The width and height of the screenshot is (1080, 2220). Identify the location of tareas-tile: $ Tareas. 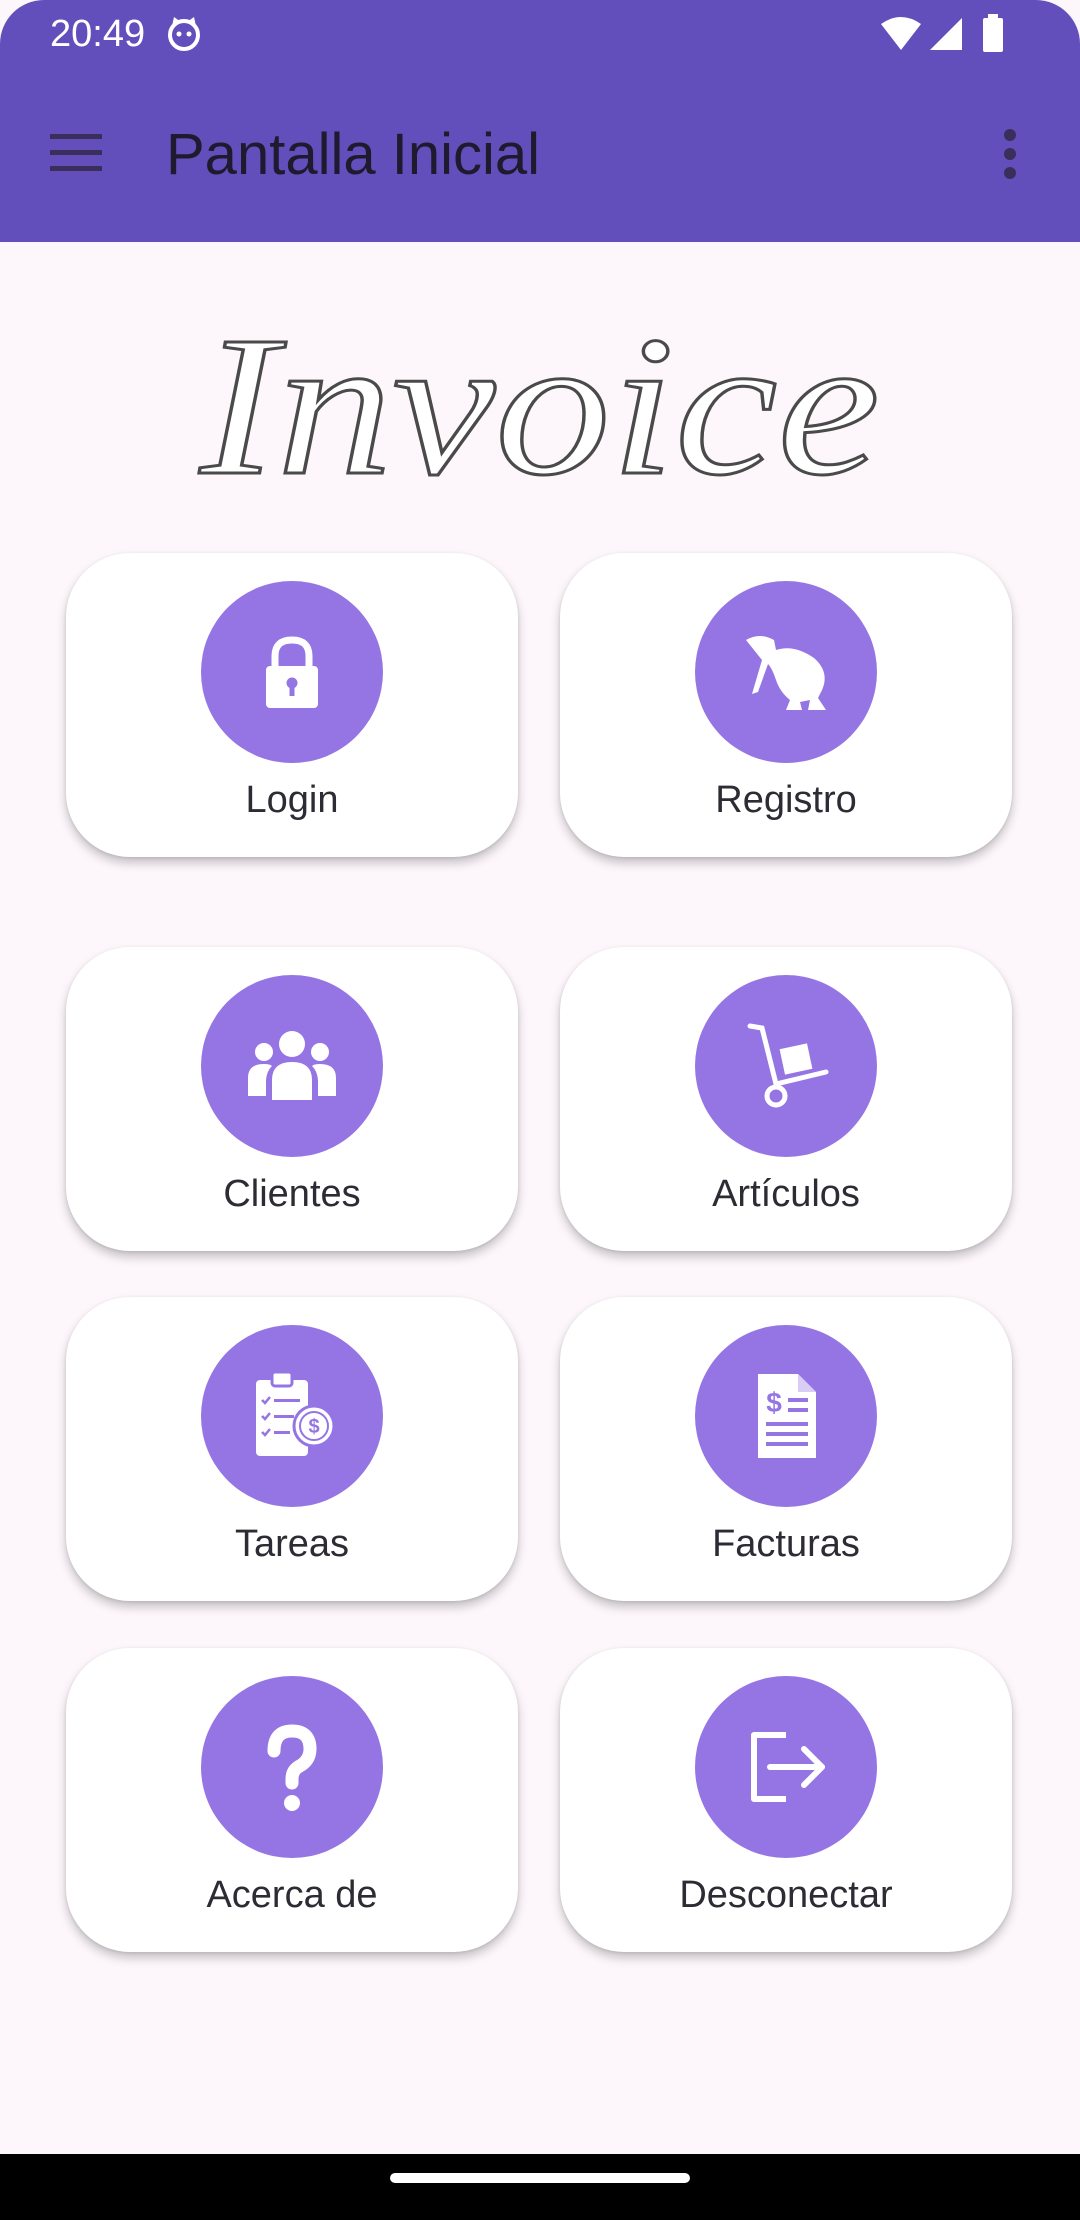
(292, 1449).